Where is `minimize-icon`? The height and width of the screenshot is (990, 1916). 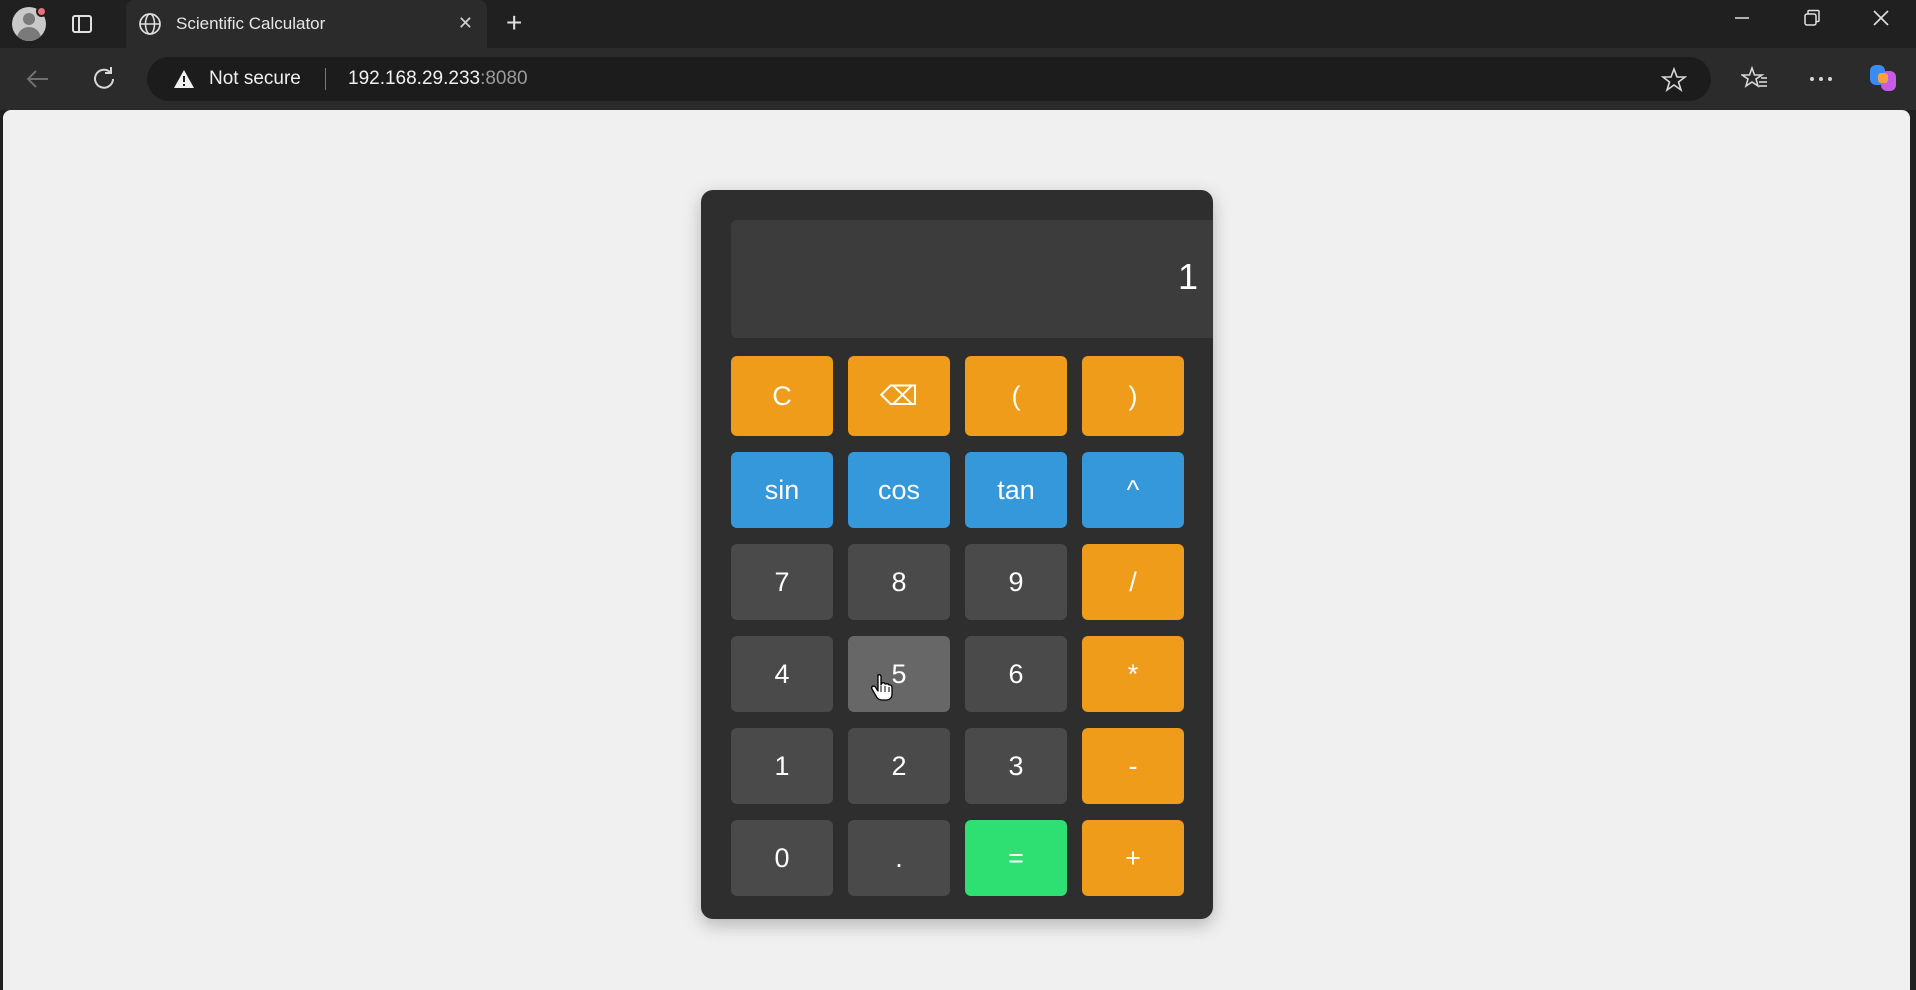 minimize-icon is located at coordinates (1742, 21).